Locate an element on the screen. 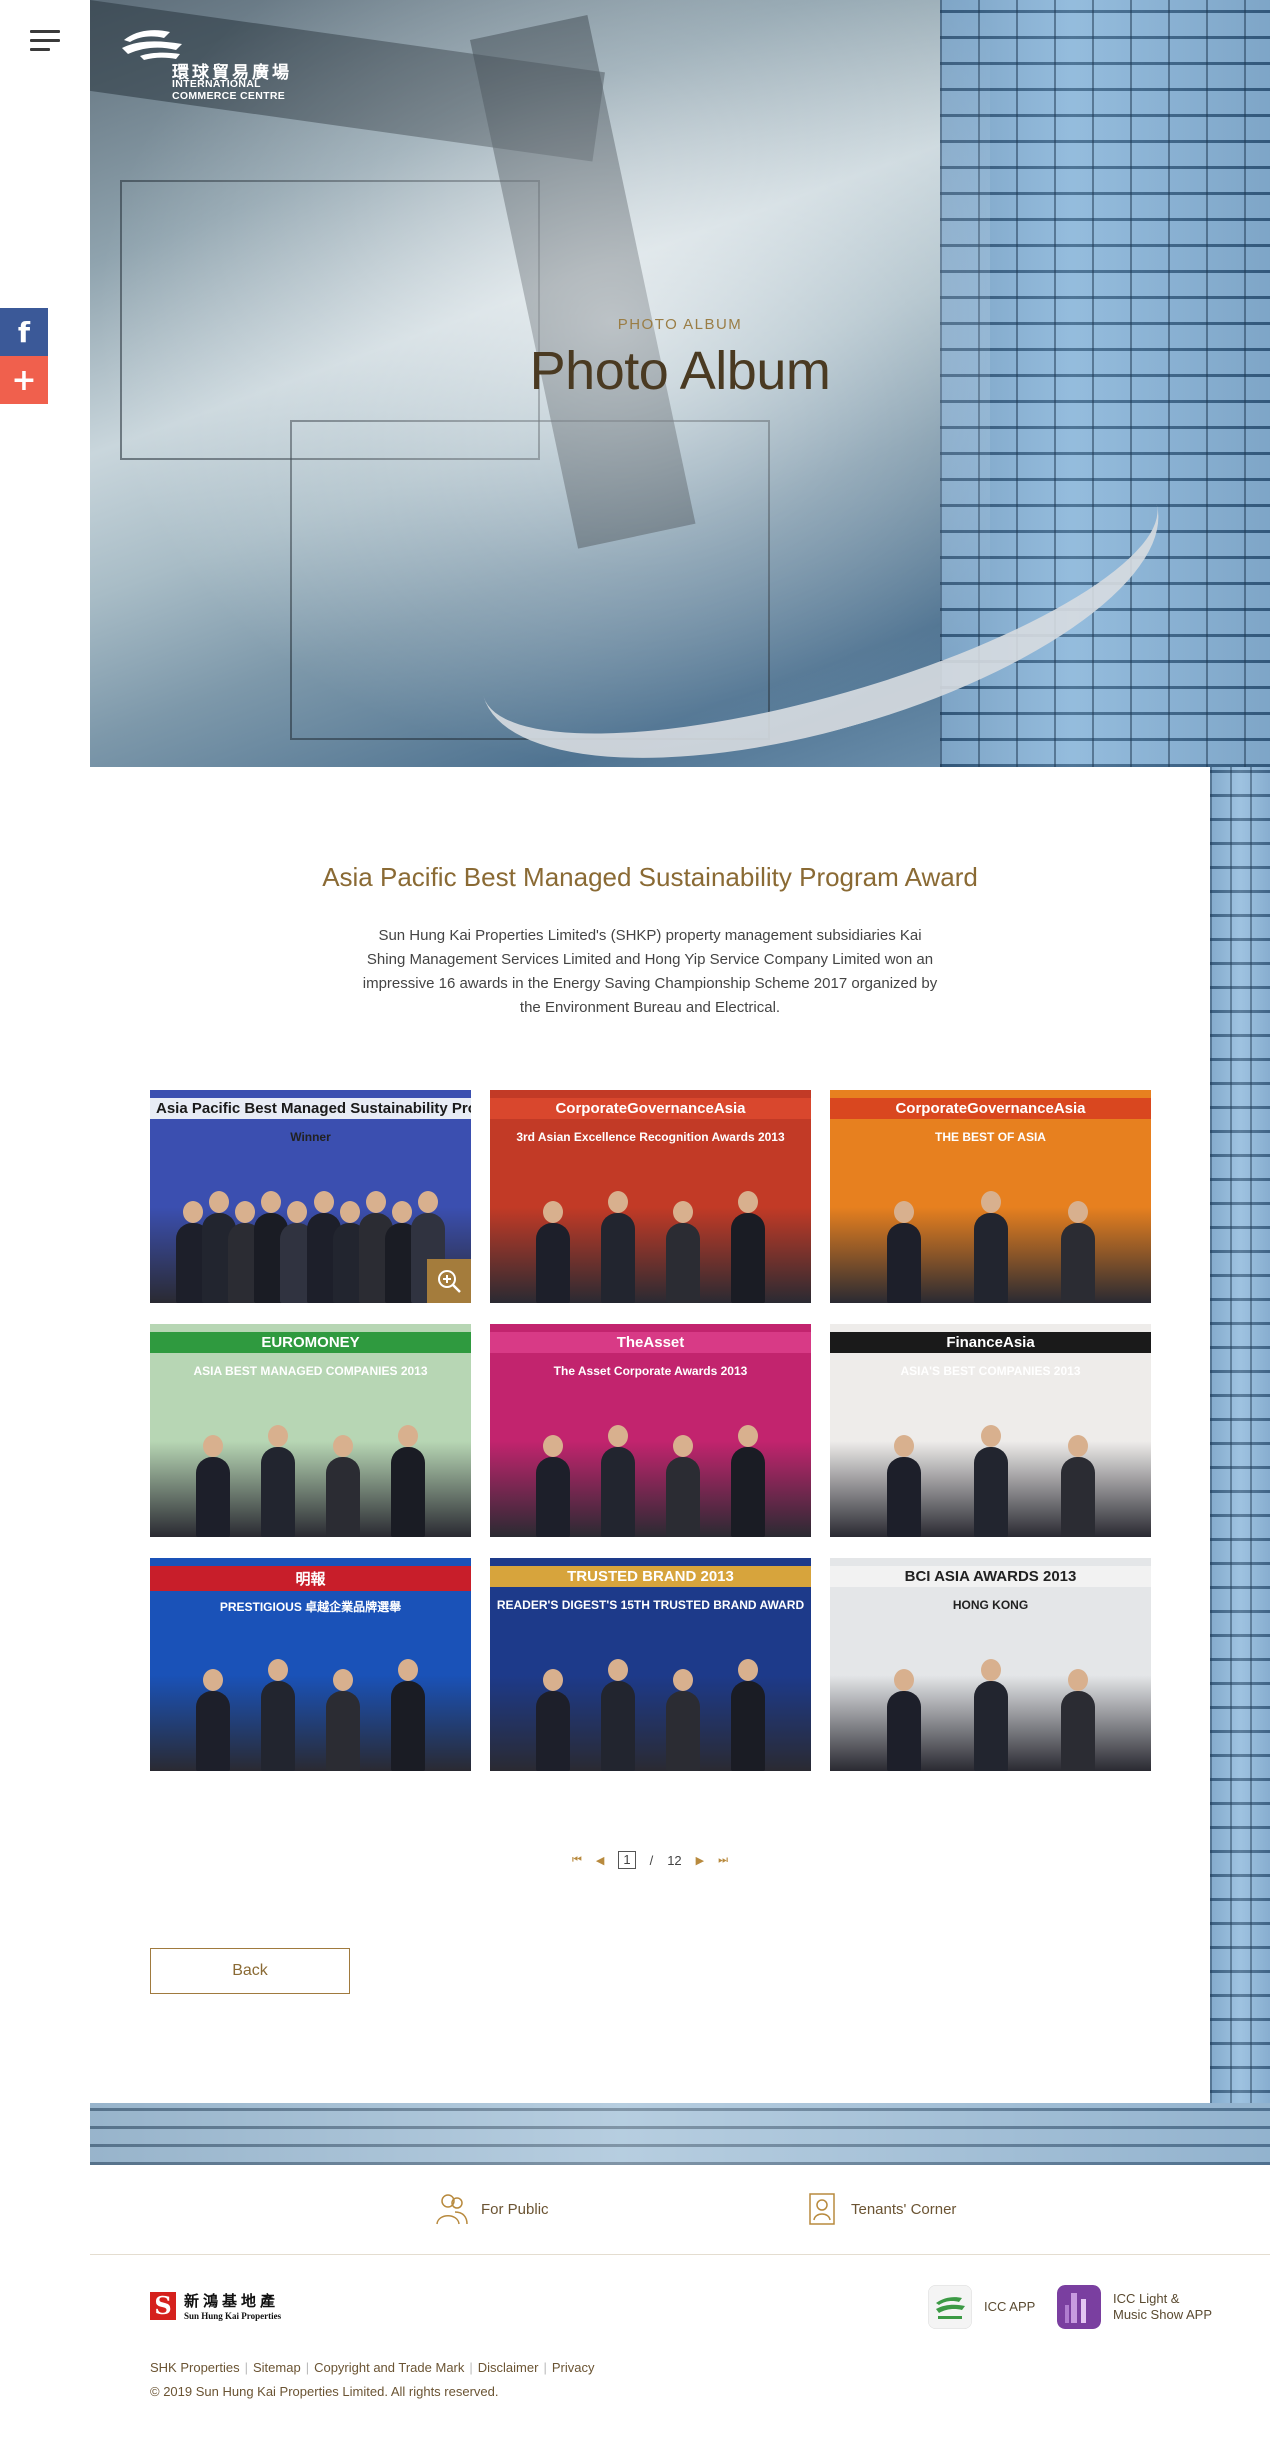  photo-banner-text: TheAsset is located at coordinates (650, 1342).